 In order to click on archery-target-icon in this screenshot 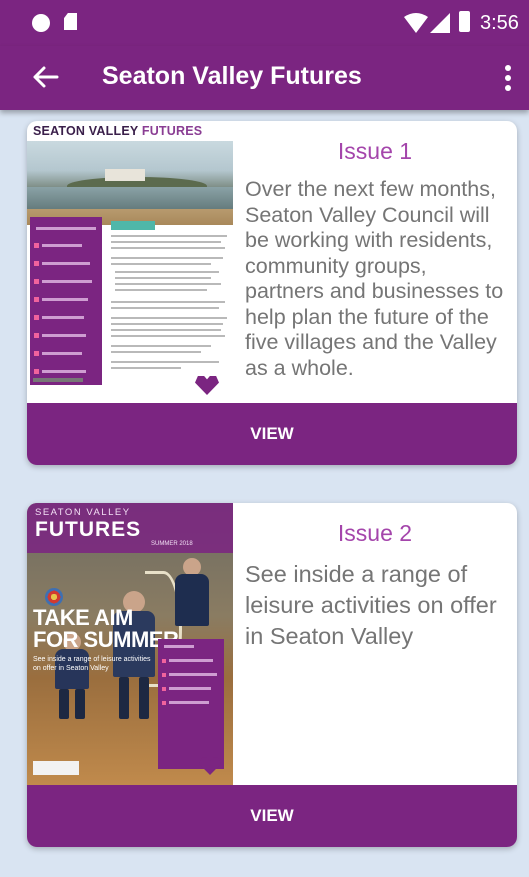, I will do `click(54, 597)`.